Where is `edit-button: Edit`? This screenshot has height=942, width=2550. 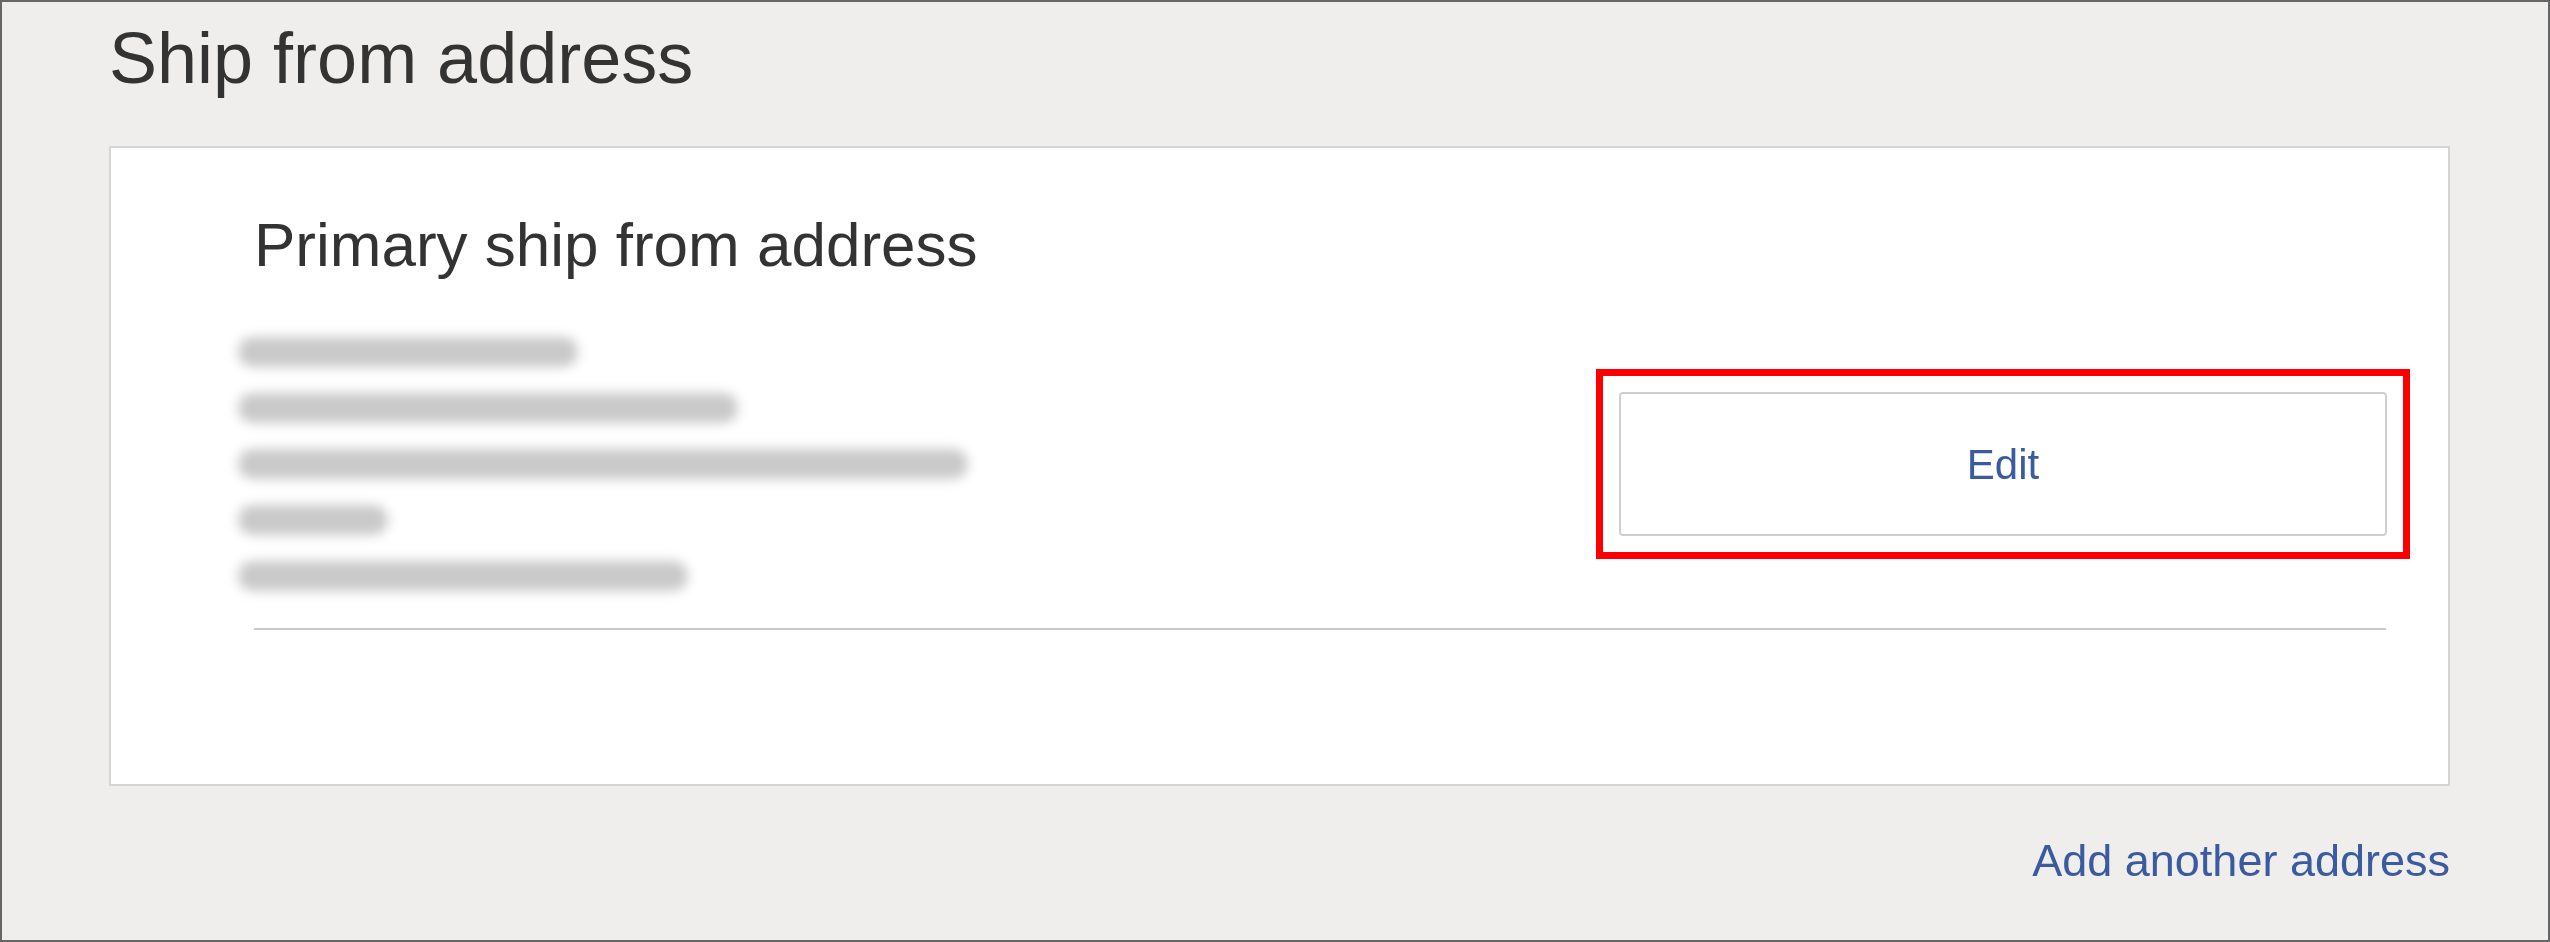 edit-button: Edit is located at coordinates (2003, 464).